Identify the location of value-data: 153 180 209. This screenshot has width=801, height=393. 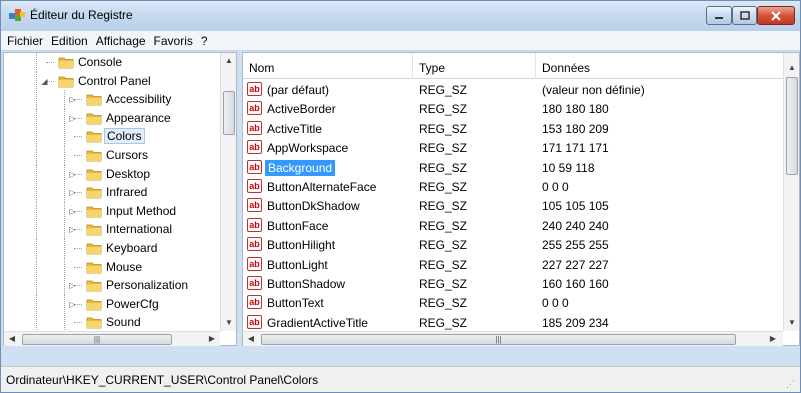
(575, 128).